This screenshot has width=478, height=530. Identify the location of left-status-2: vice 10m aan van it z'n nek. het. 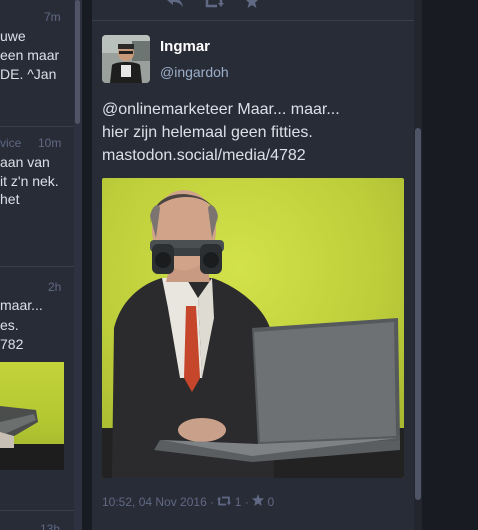
(37, 176).